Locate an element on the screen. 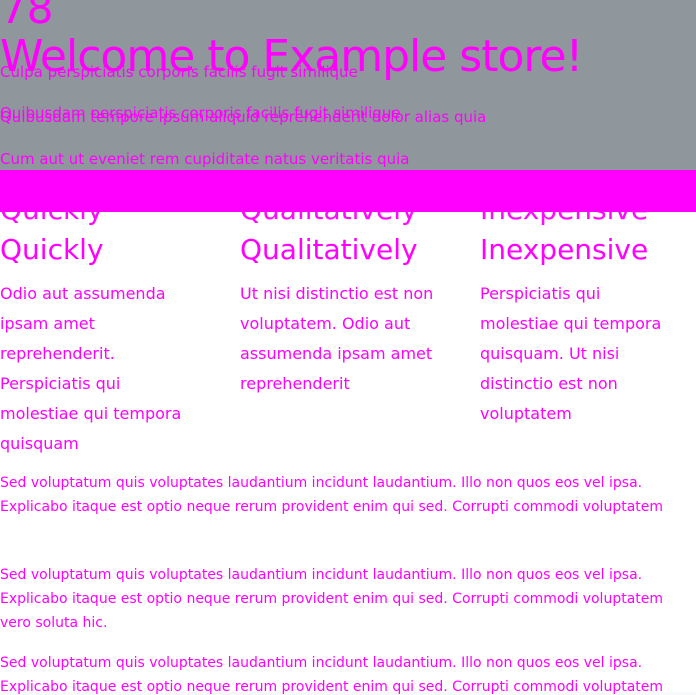 The width and height of the screenshot is (696, 695). column-title-ghost: Qualitatively is located at coordinates (329, 209).